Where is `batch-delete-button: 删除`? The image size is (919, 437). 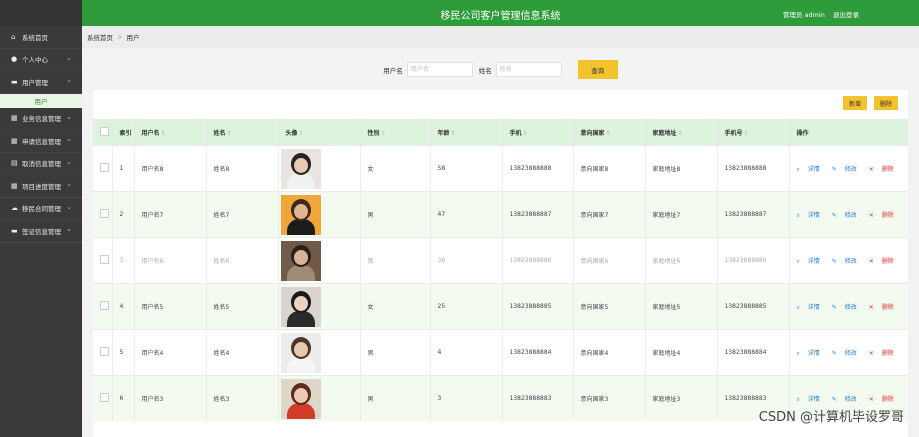
batch-delete-button: 删除 is located at coordinates (886, 103).